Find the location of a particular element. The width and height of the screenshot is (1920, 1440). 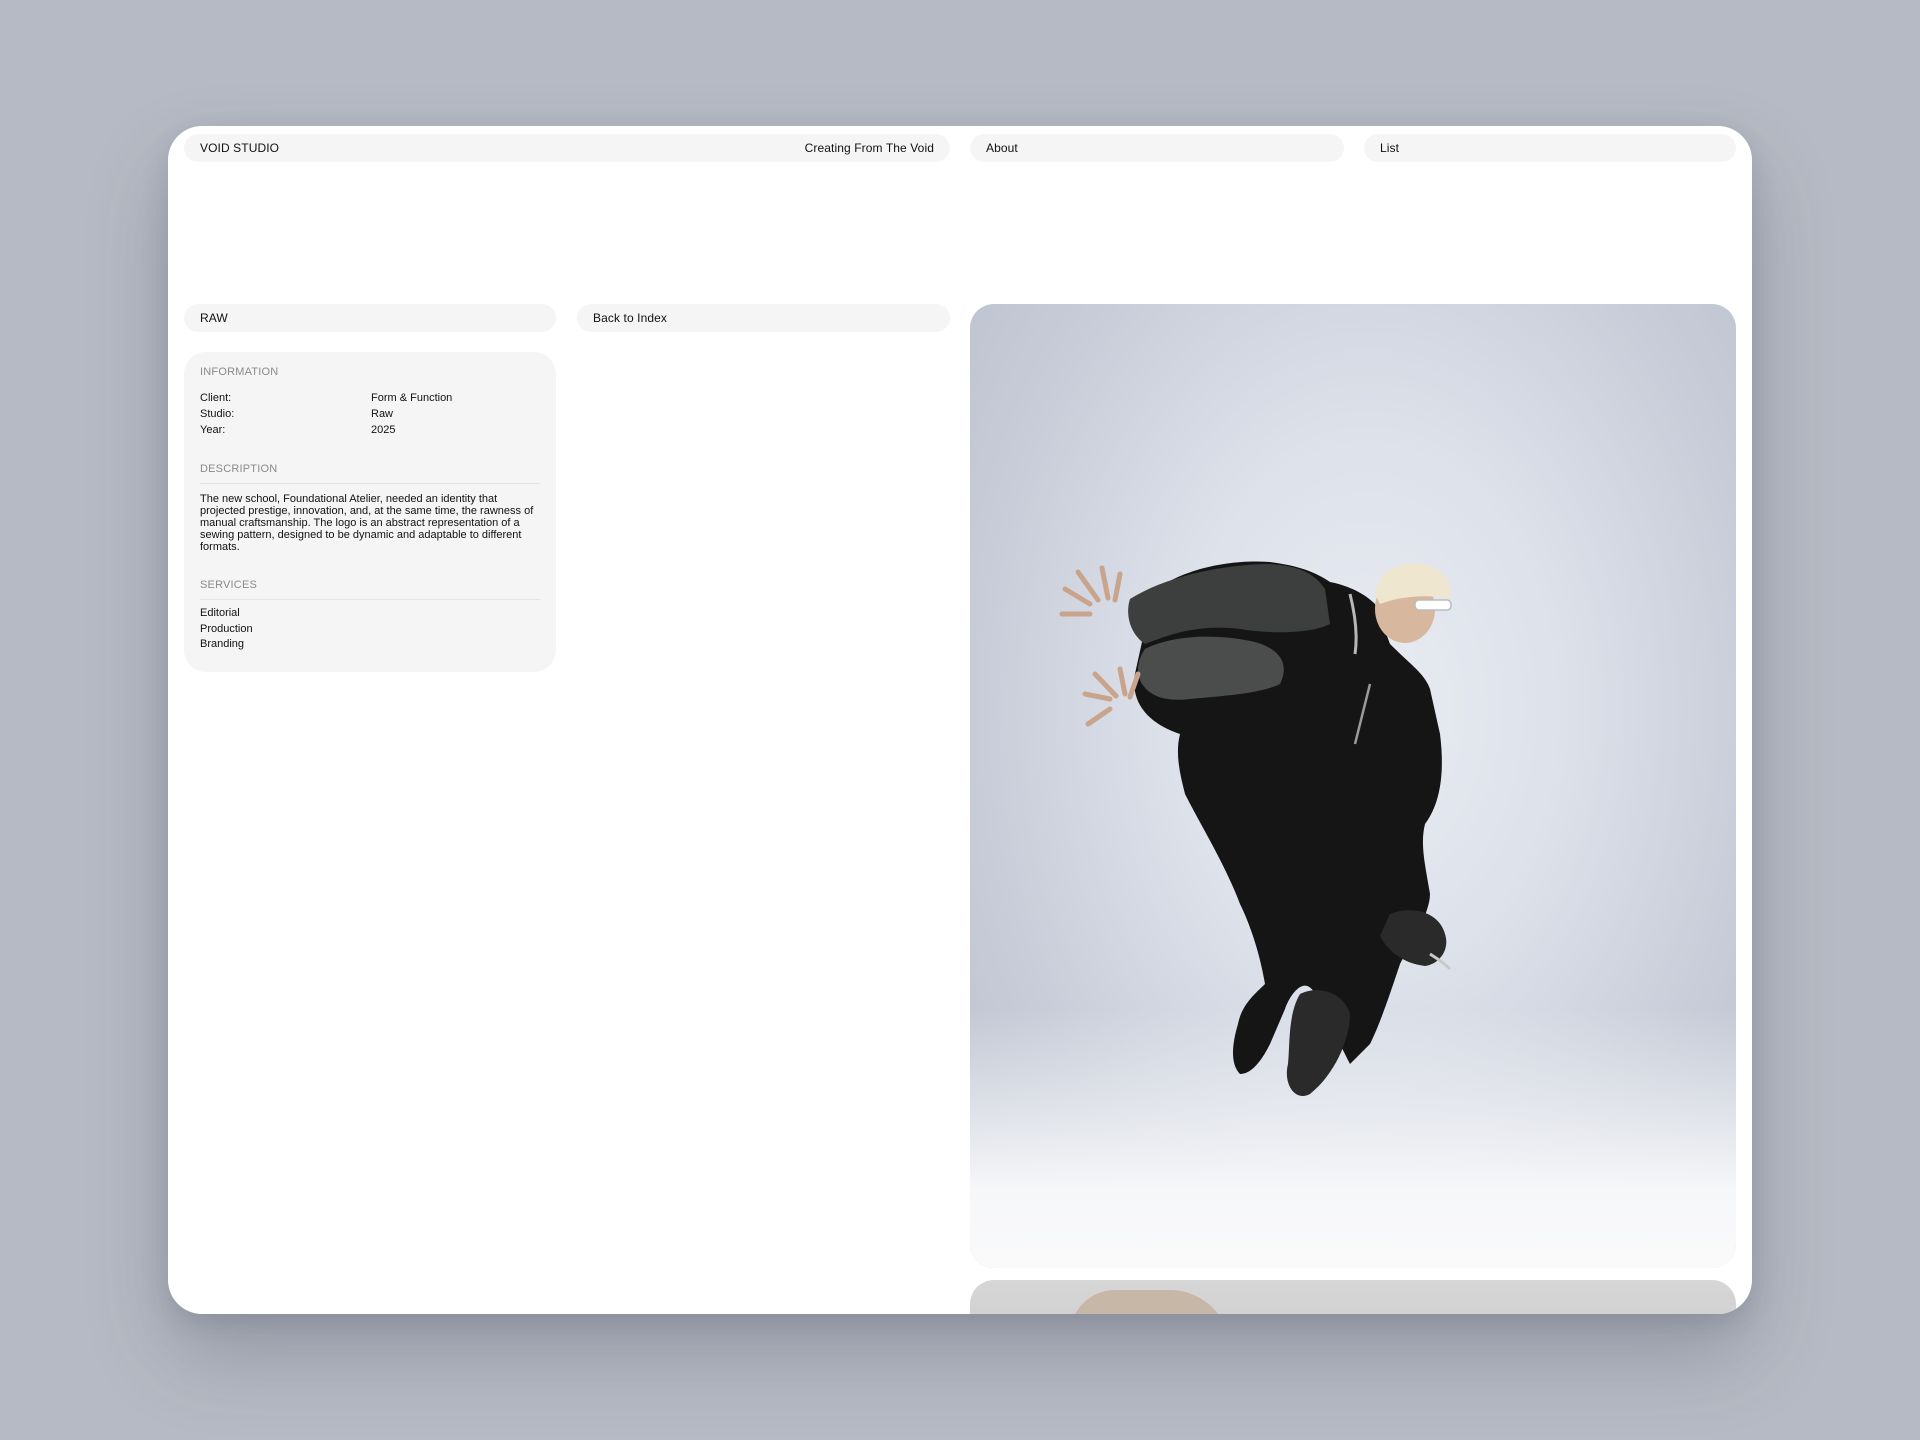

back-to-index-button: Back to Index is located at coordinates (763, 318).